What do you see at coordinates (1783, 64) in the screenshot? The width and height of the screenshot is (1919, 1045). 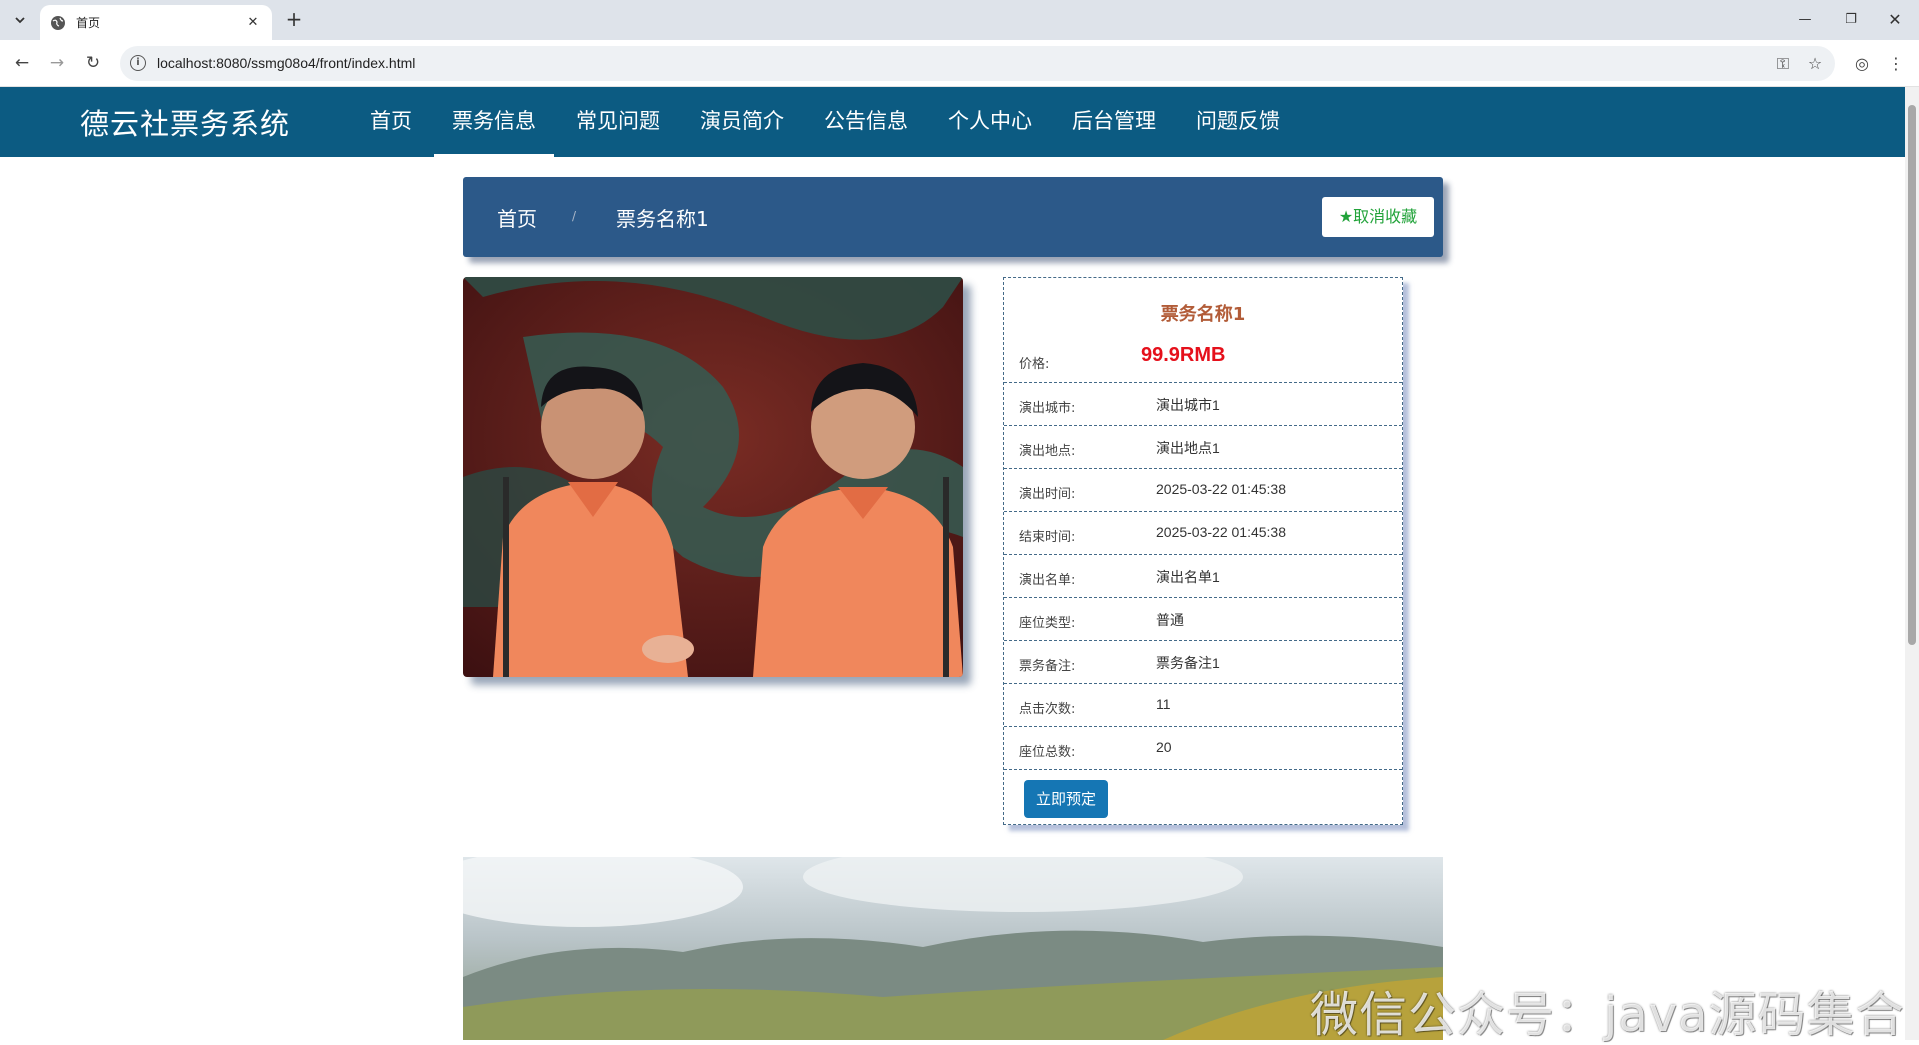 I see `key-icon: ⚿` at bounding box center [1783, 64].